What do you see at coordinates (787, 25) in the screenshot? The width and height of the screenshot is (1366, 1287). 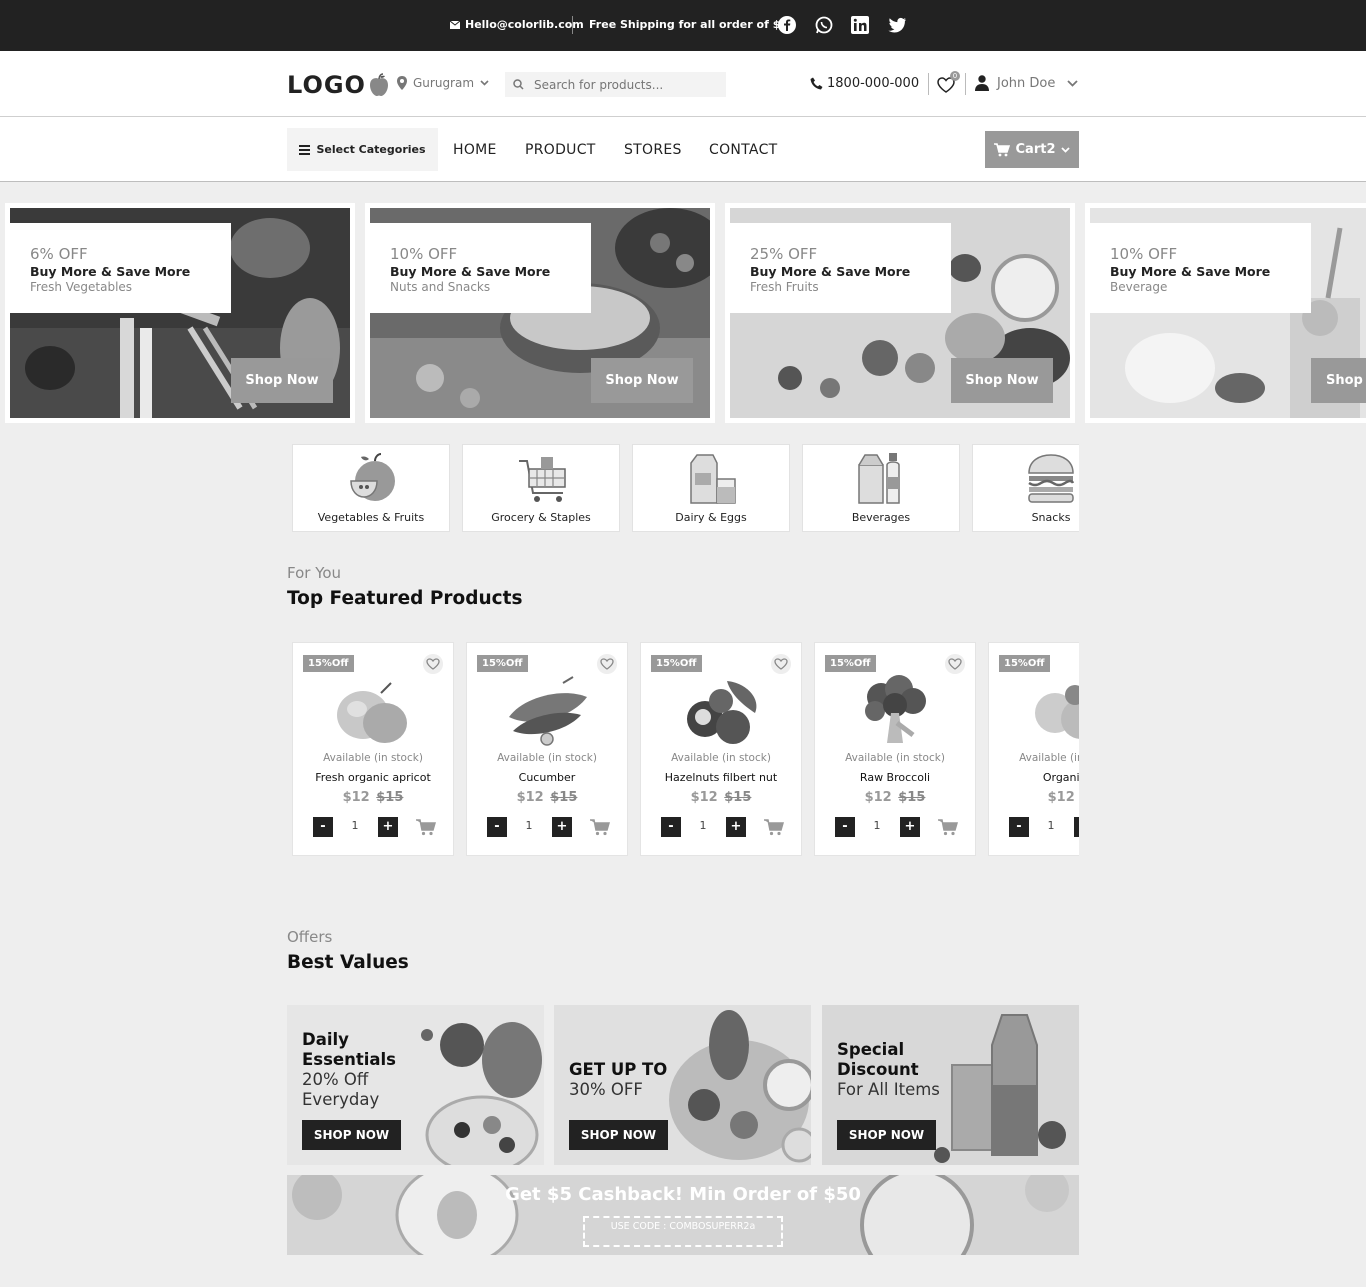 I see `facebook-icon` at bounding box center [787, 25].